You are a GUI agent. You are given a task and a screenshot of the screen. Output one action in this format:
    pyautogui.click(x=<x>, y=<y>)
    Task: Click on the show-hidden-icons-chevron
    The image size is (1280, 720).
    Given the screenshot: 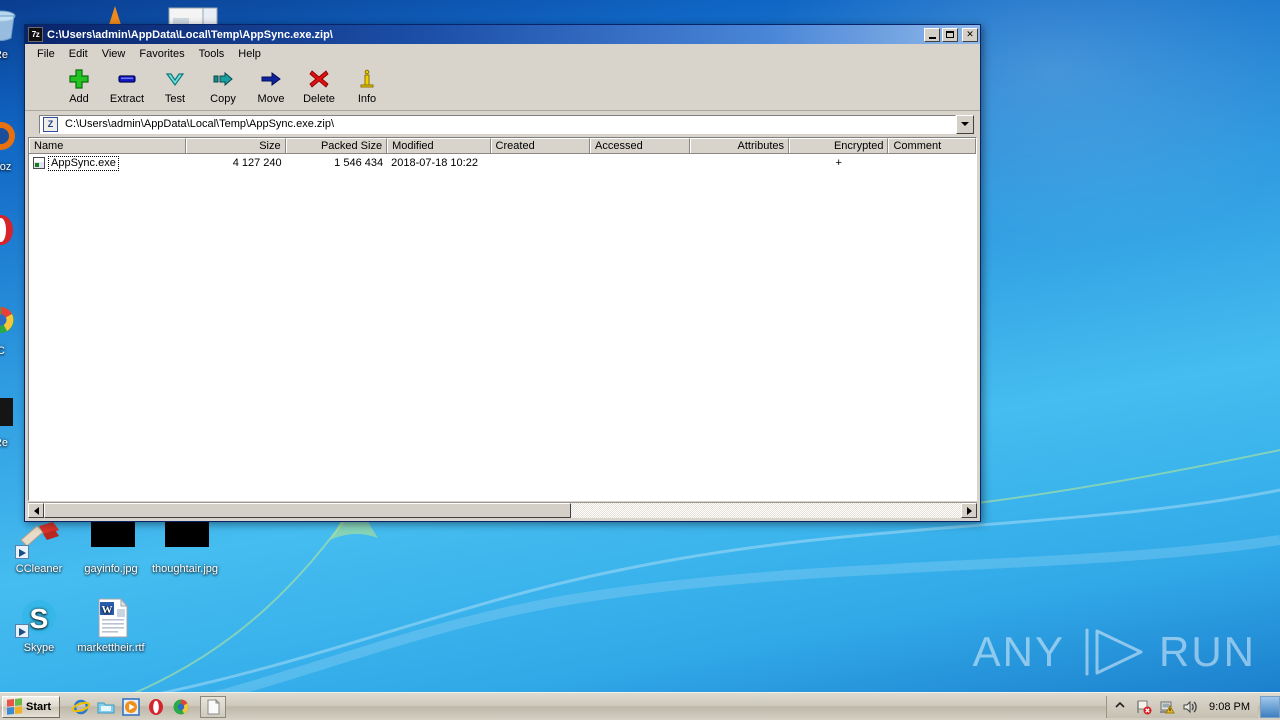 What is the action you would take?
    pyautogui.click(x=1121, y=707)
    